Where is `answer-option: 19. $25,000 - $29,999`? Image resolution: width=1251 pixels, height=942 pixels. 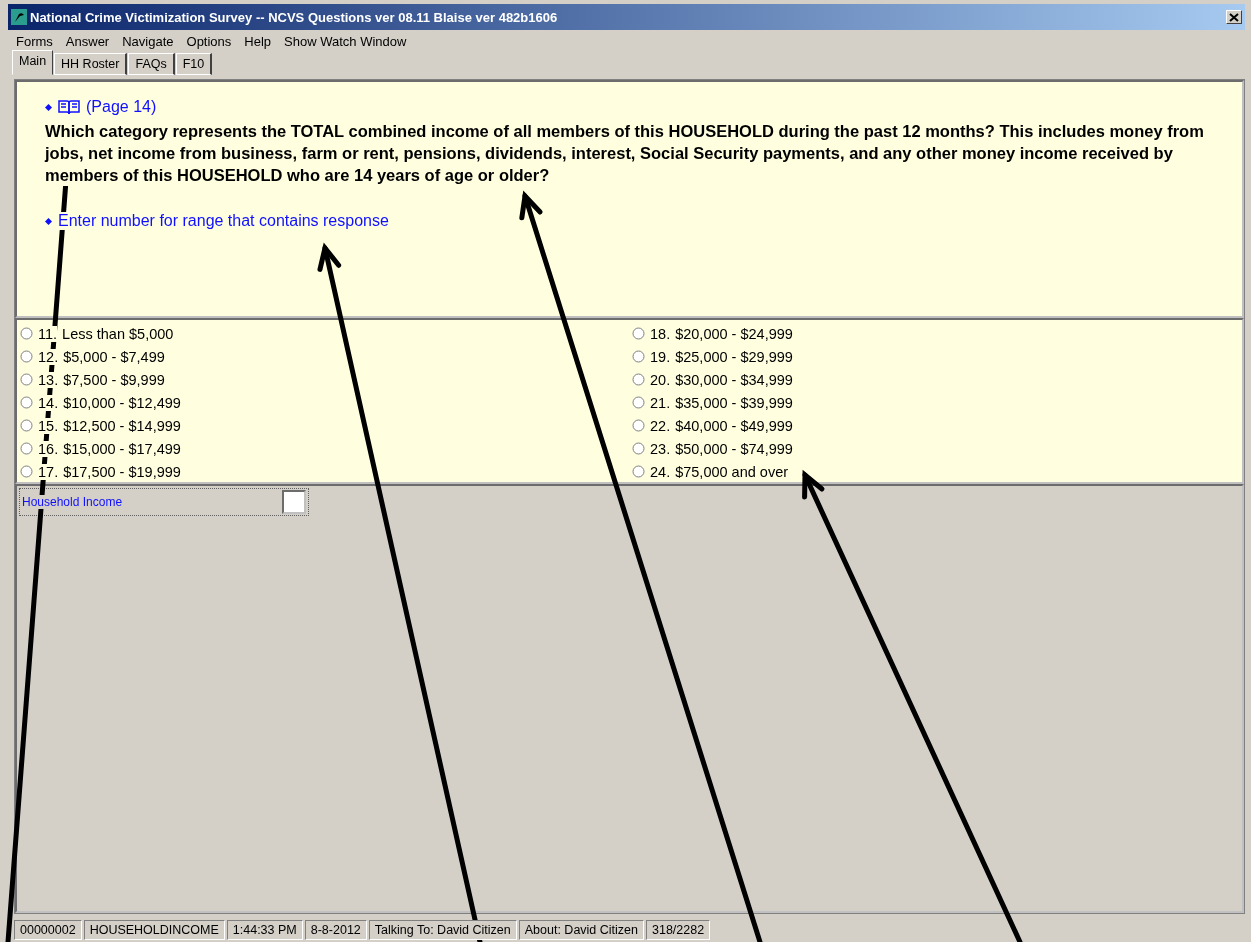 answer-option: 19. $25,000 - $29,999 is located at coordinates (935, 356).